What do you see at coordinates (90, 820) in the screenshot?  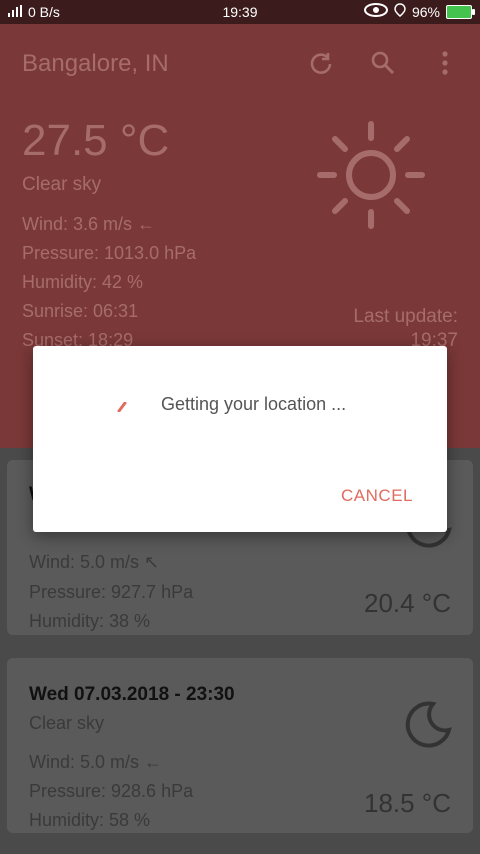 I see `forecast-humidity: Humidity: 58 %` at bounding box center [90, 820].